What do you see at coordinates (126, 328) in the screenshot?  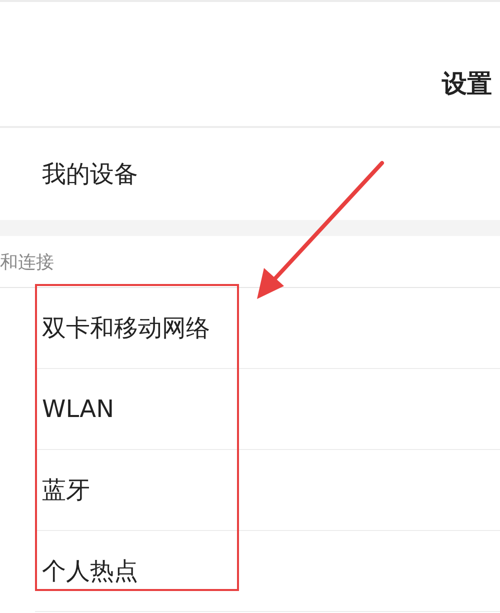 I see `row-label: 双卡和移动网络` at bounding box center [126, 328].